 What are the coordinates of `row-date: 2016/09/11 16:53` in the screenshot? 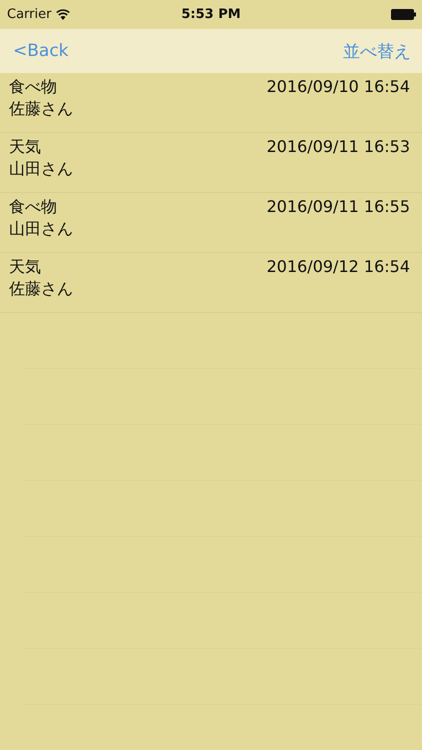 It's located at (338, 147).